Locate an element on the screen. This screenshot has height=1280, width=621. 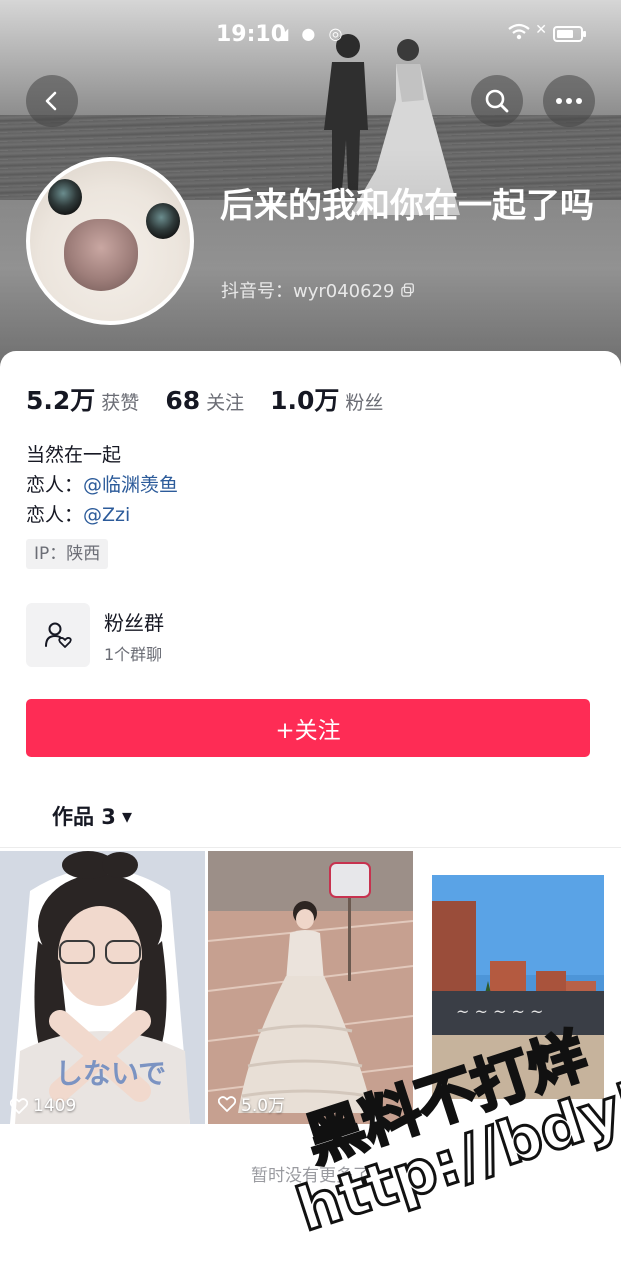
stat-label: 关注 is located at coordinates (225, 403).